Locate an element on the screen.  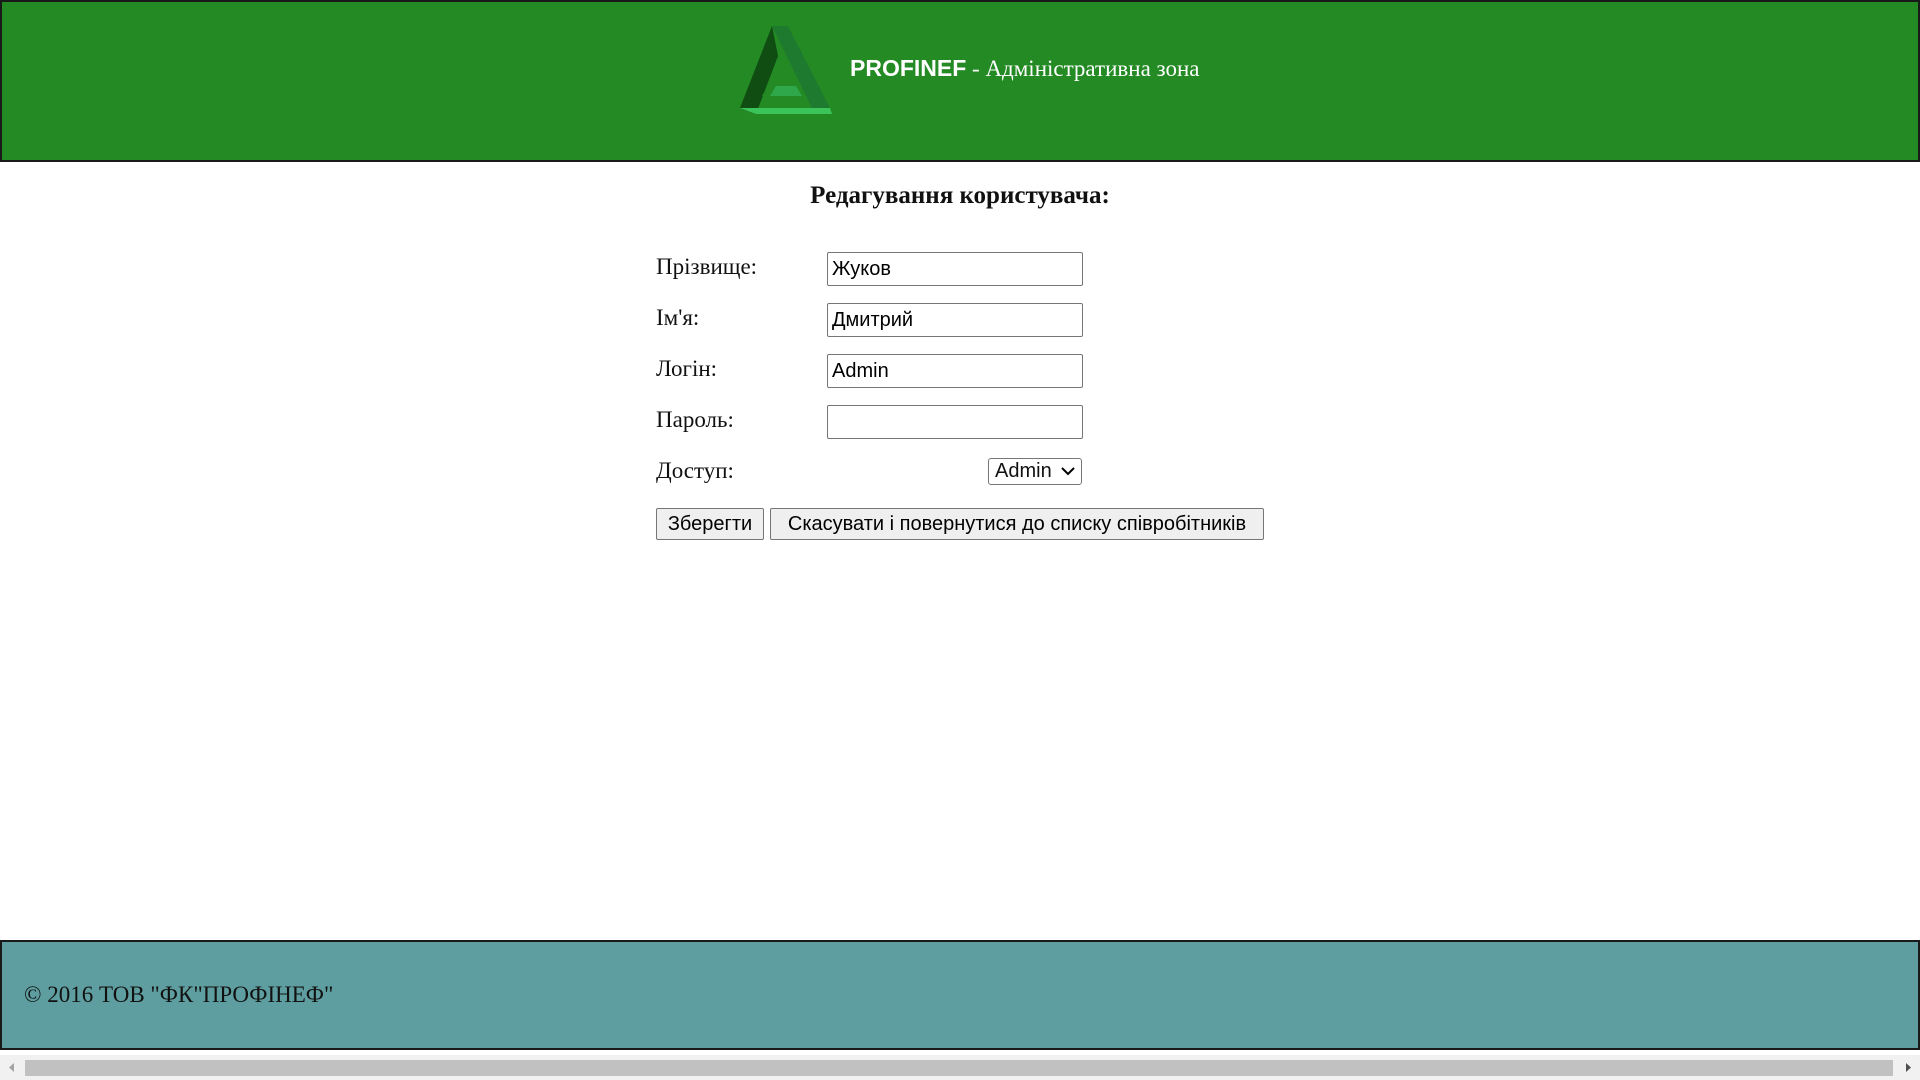
profinef-logo-icon is located at coordinates (786, 70).